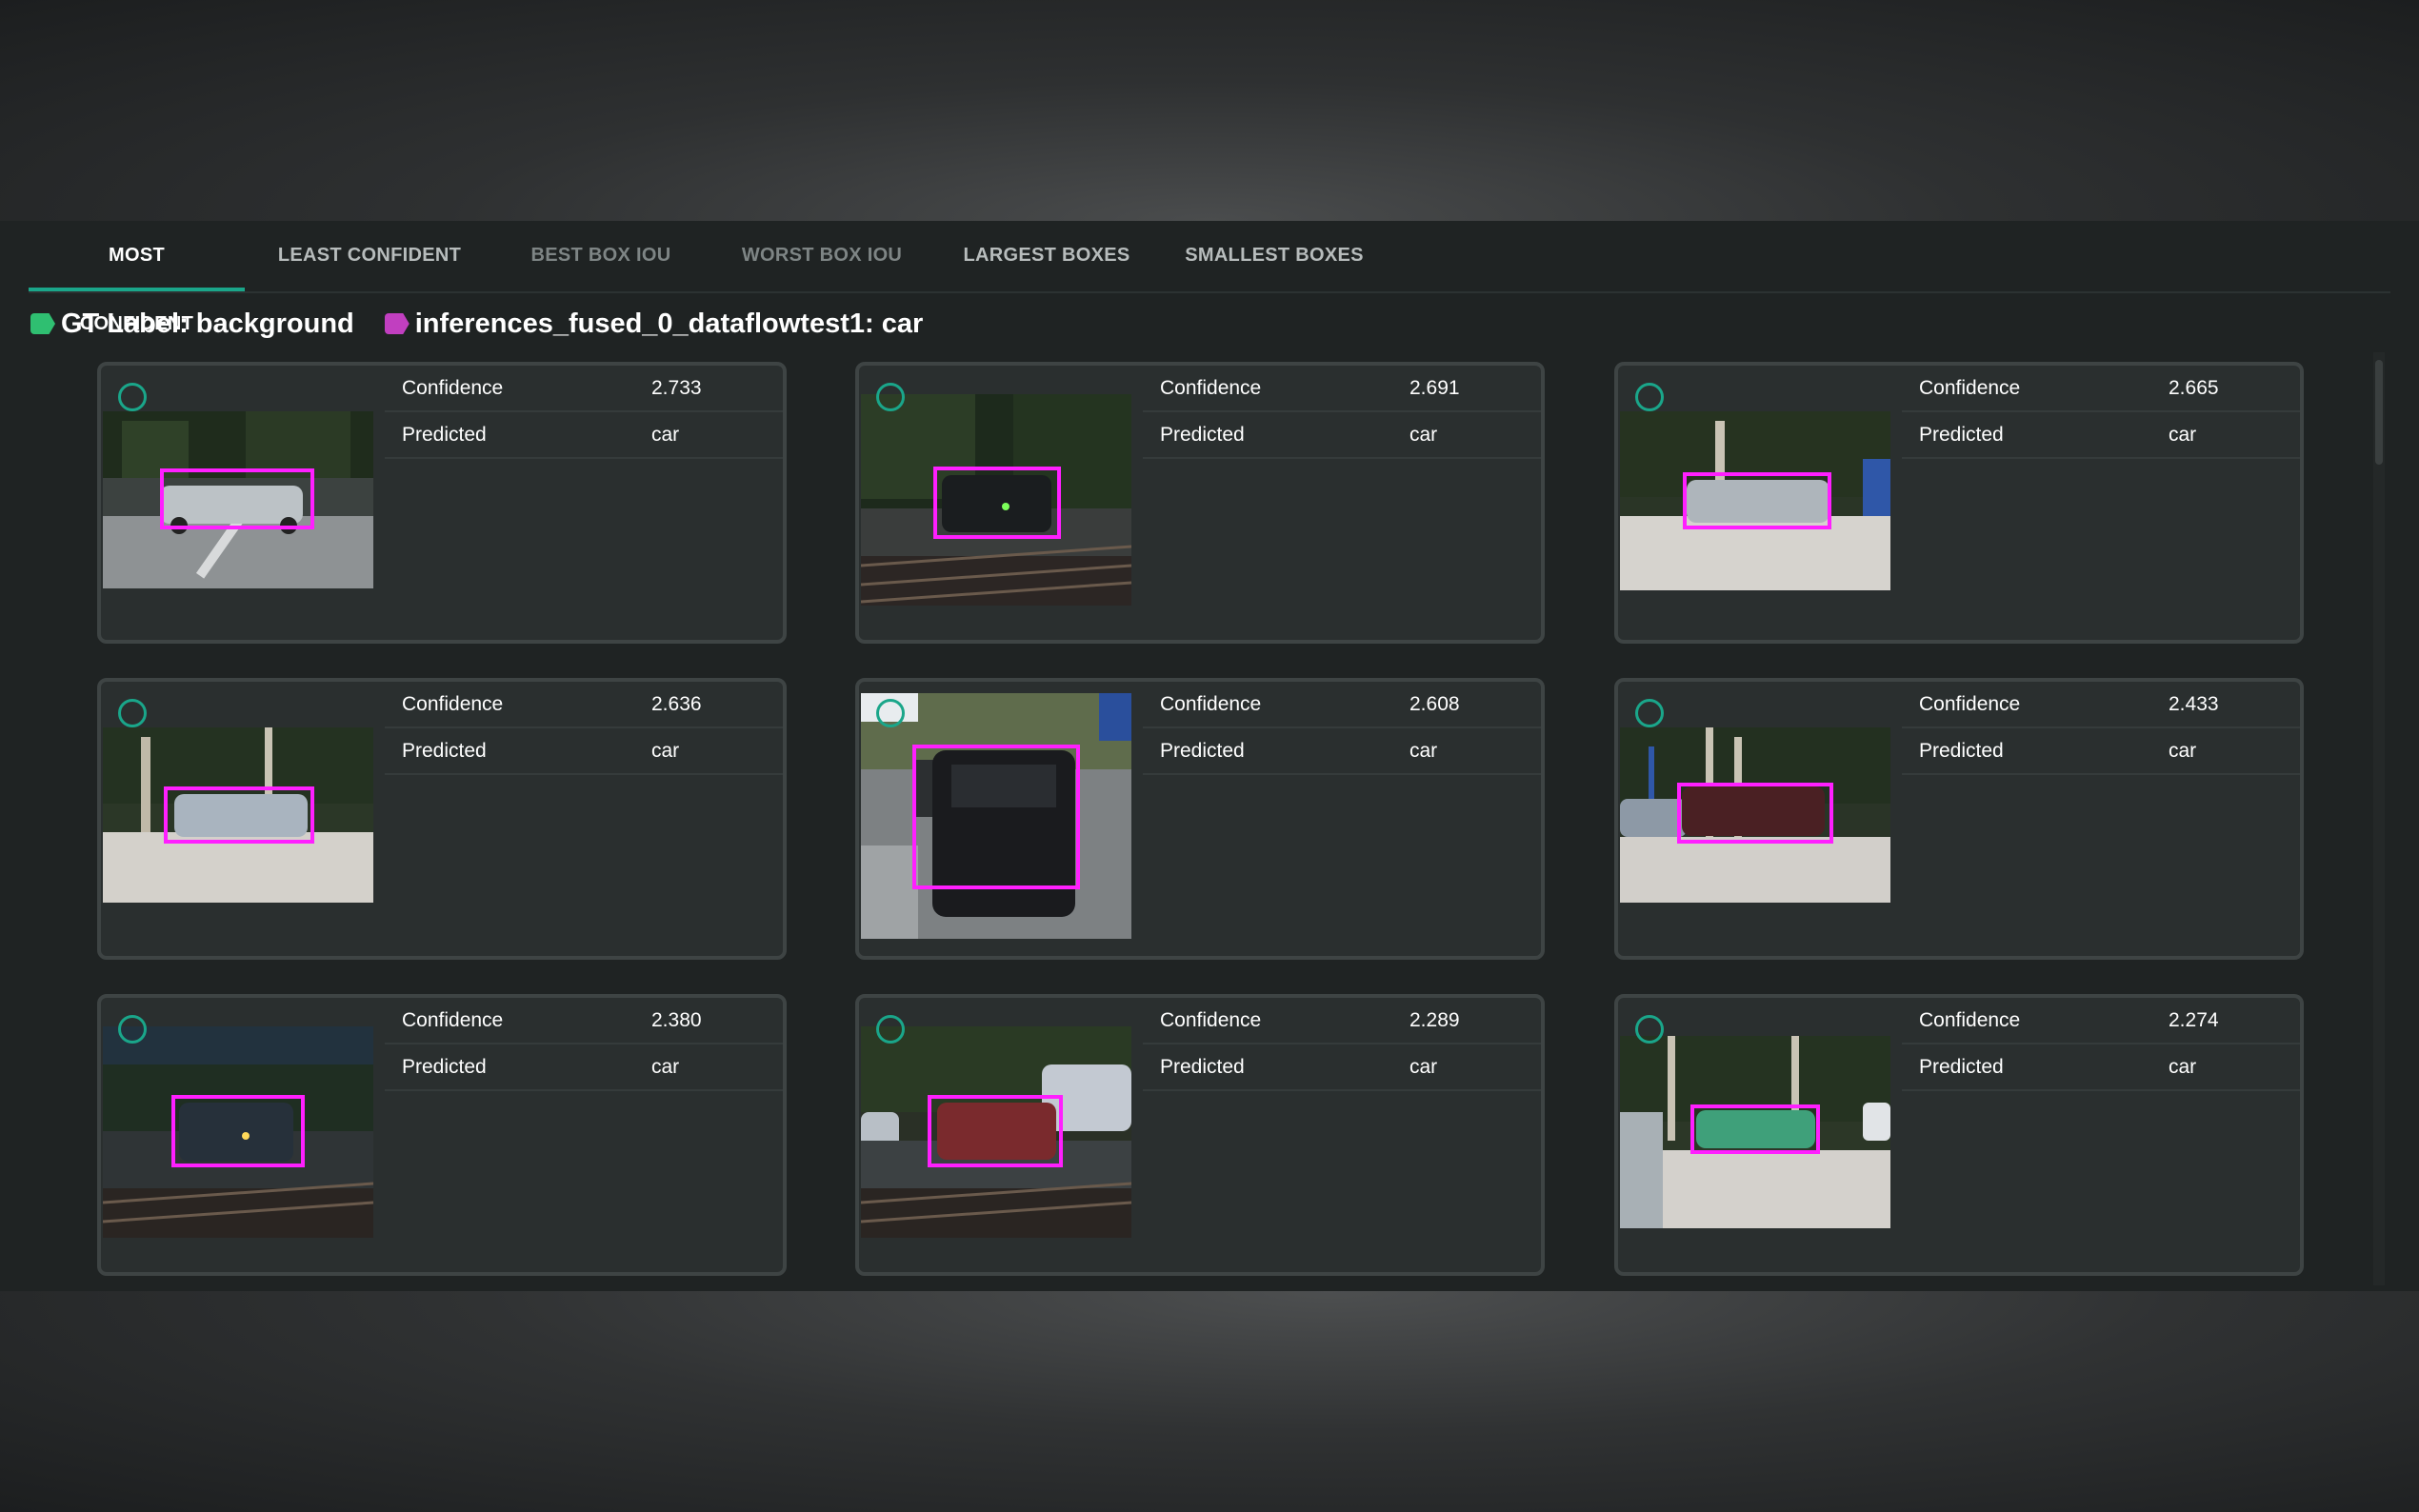  I want to click on confidence-value: 2.665, so click(2194, 388).